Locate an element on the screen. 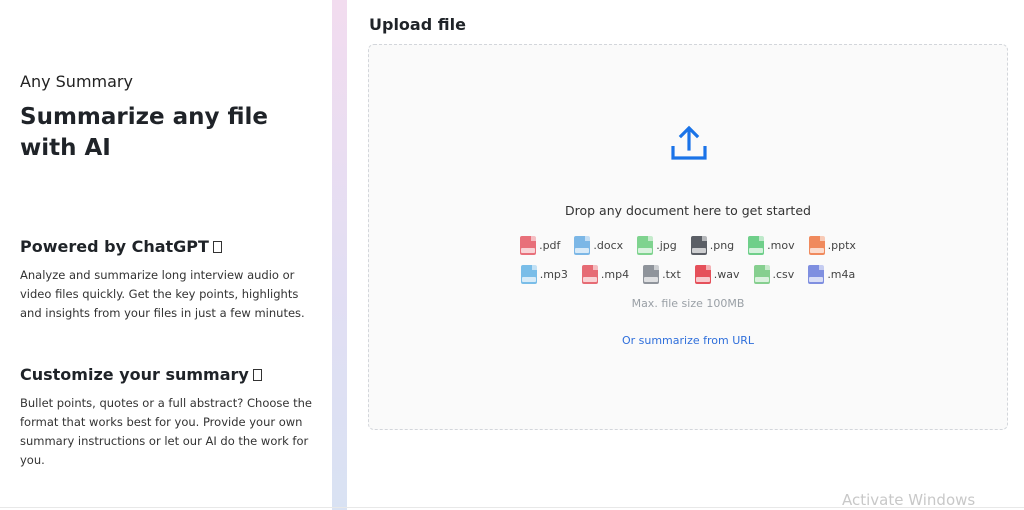 This screenshot has width=1024, height=510. file-type-item: .pptx is located at coordinates (832, 245).